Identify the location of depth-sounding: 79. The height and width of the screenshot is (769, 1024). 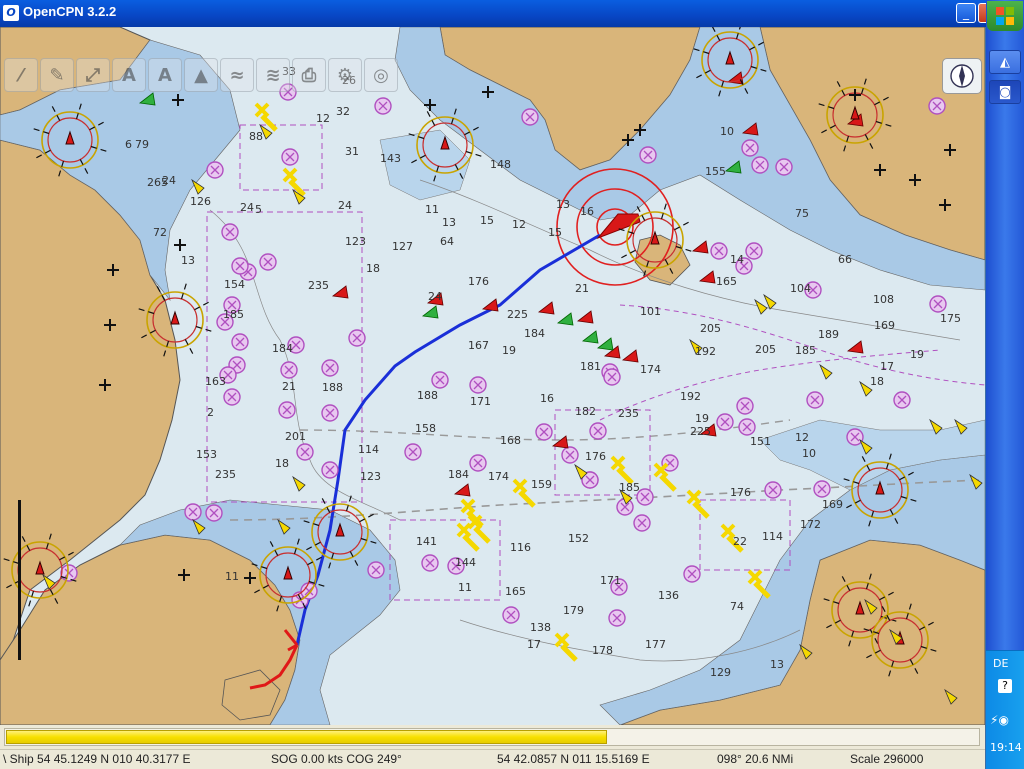
(142, 144).